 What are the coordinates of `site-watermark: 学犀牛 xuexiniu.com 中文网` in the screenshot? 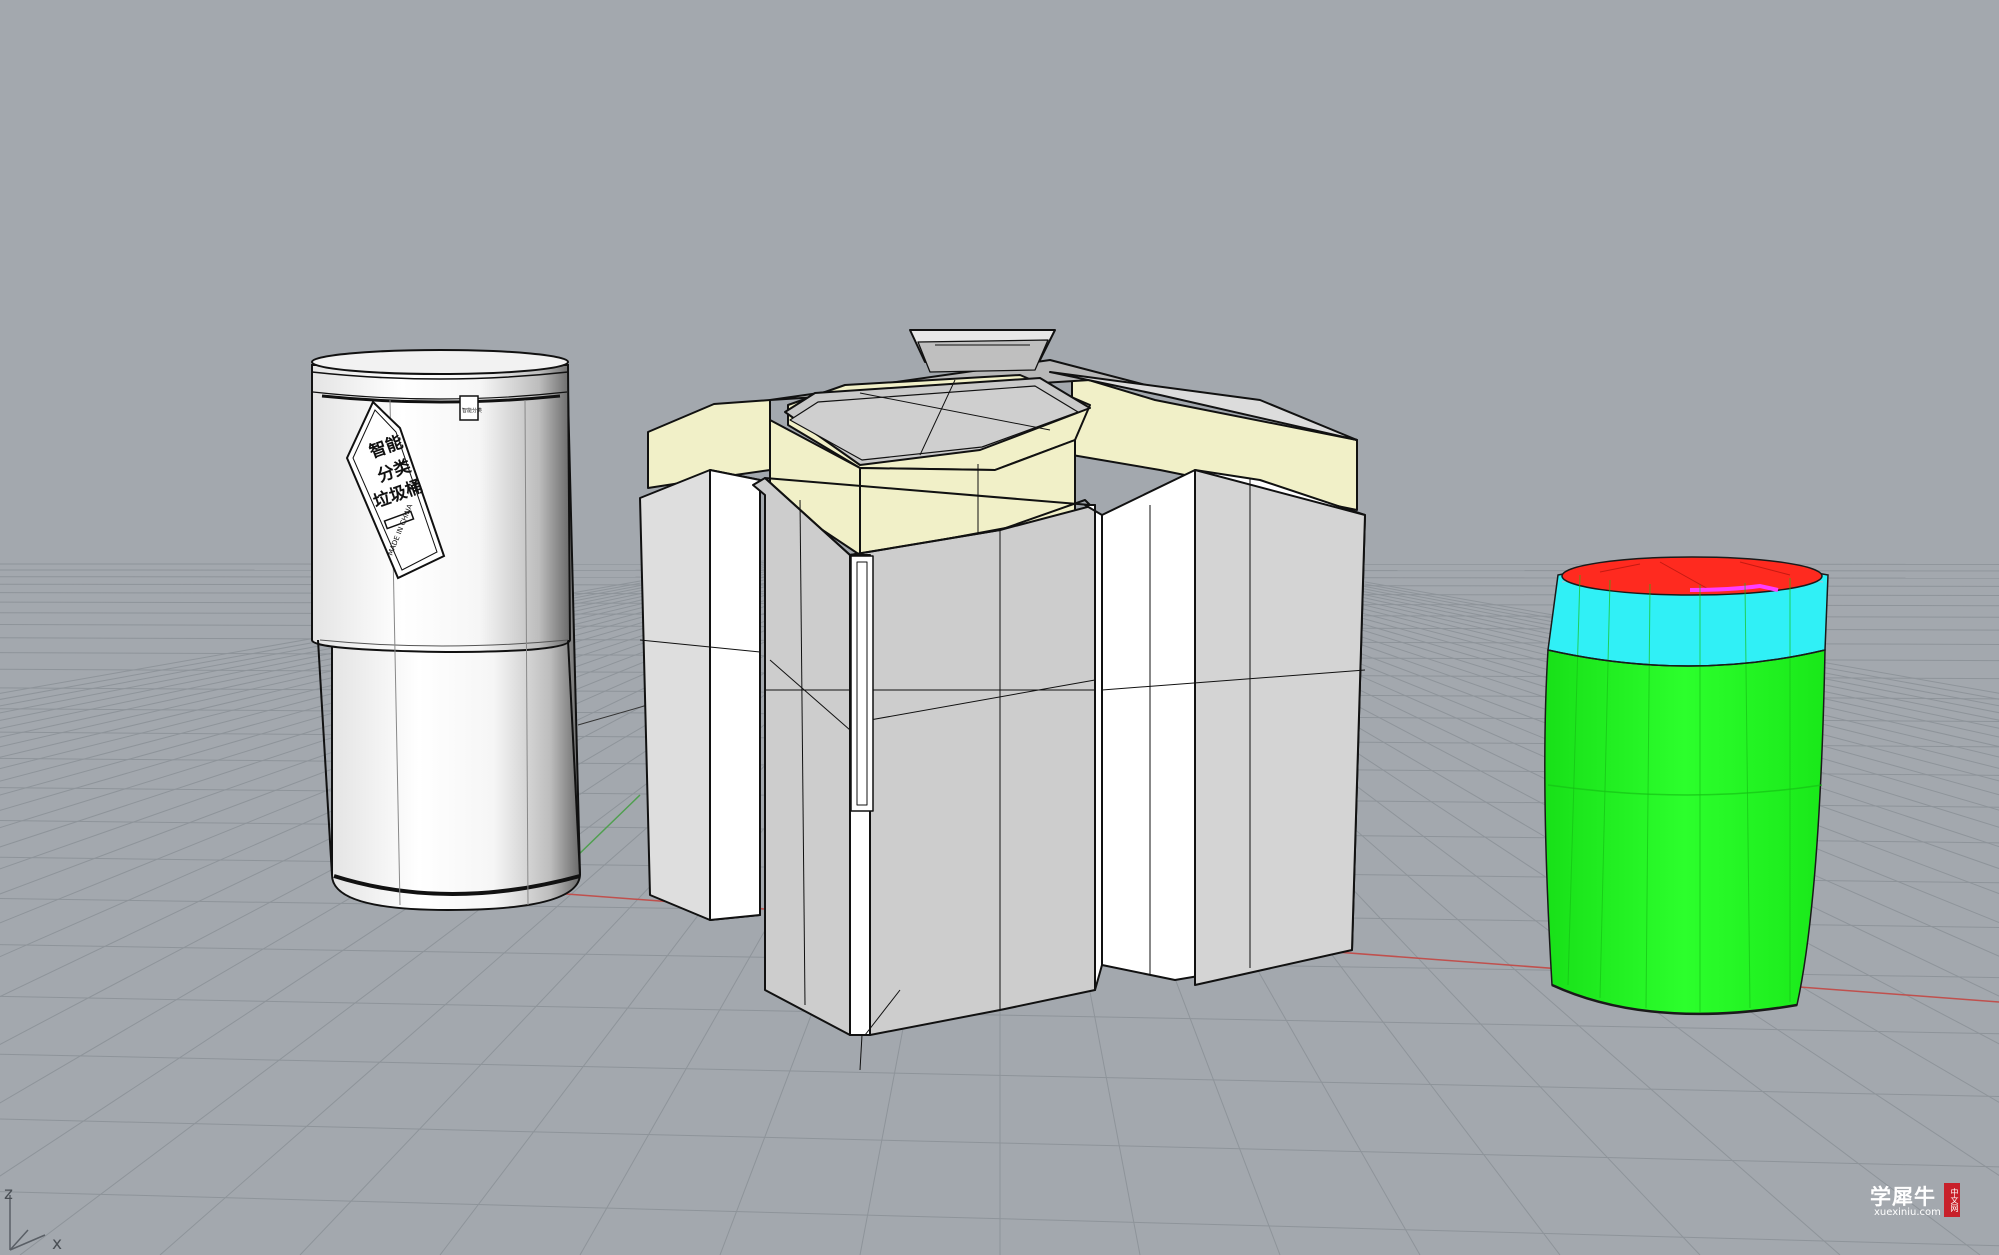 It's located at (1916, 1201).